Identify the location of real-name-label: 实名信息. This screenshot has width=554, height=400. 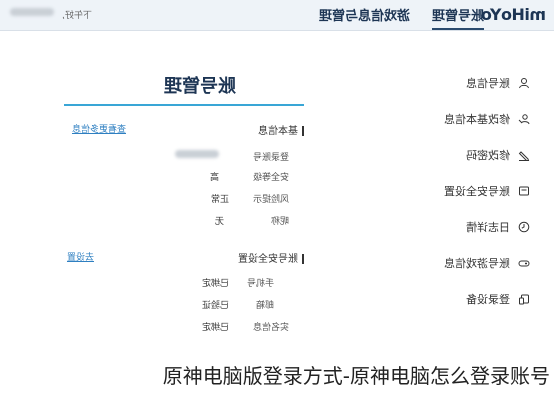
(270, 328).